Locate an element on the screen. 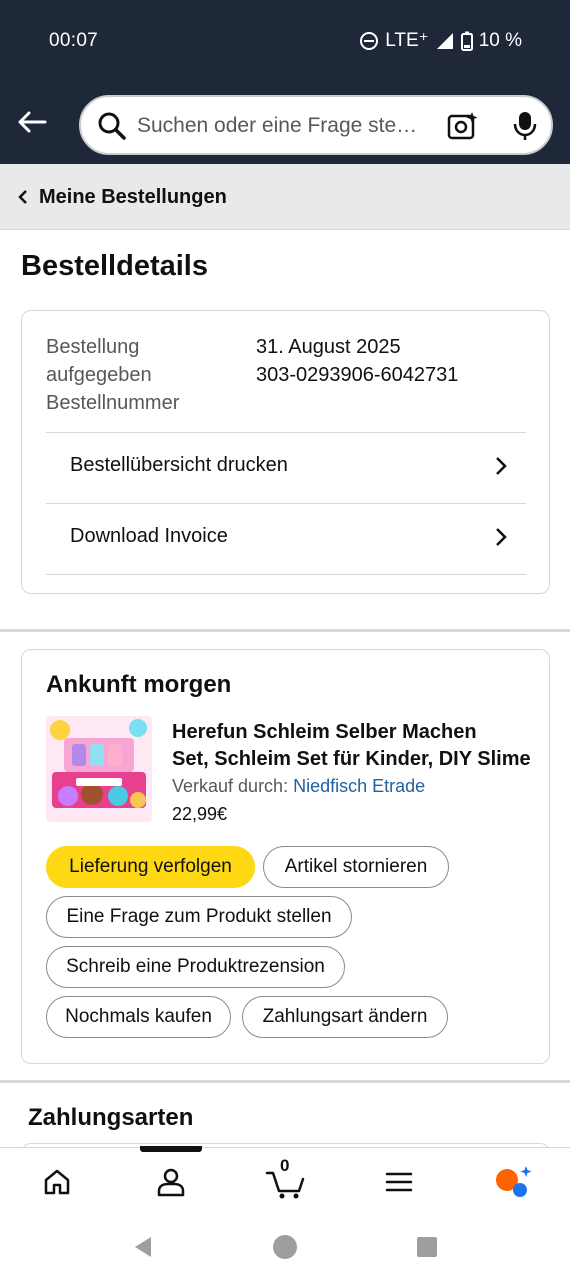 This screenshot has height=1280, width=570. label-order-placed-1: Bestellung is located at coordinates (93, 347).